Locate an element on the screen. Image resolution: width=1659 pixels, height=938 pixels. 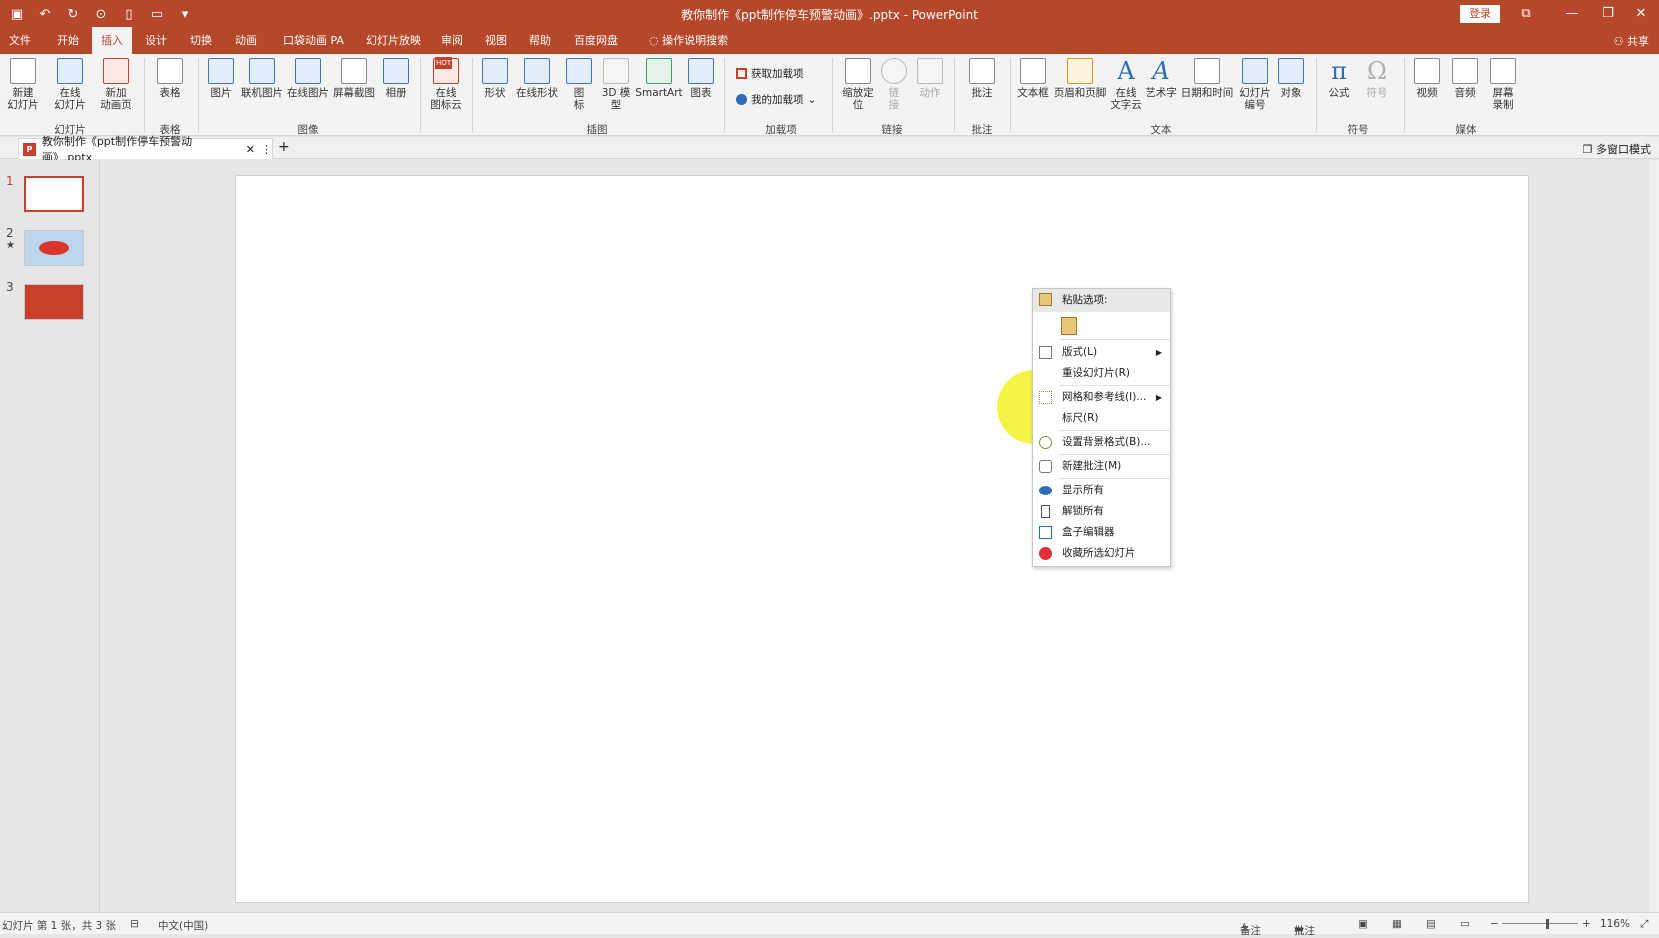
heart-icon is located at coordinates (1045, 553).